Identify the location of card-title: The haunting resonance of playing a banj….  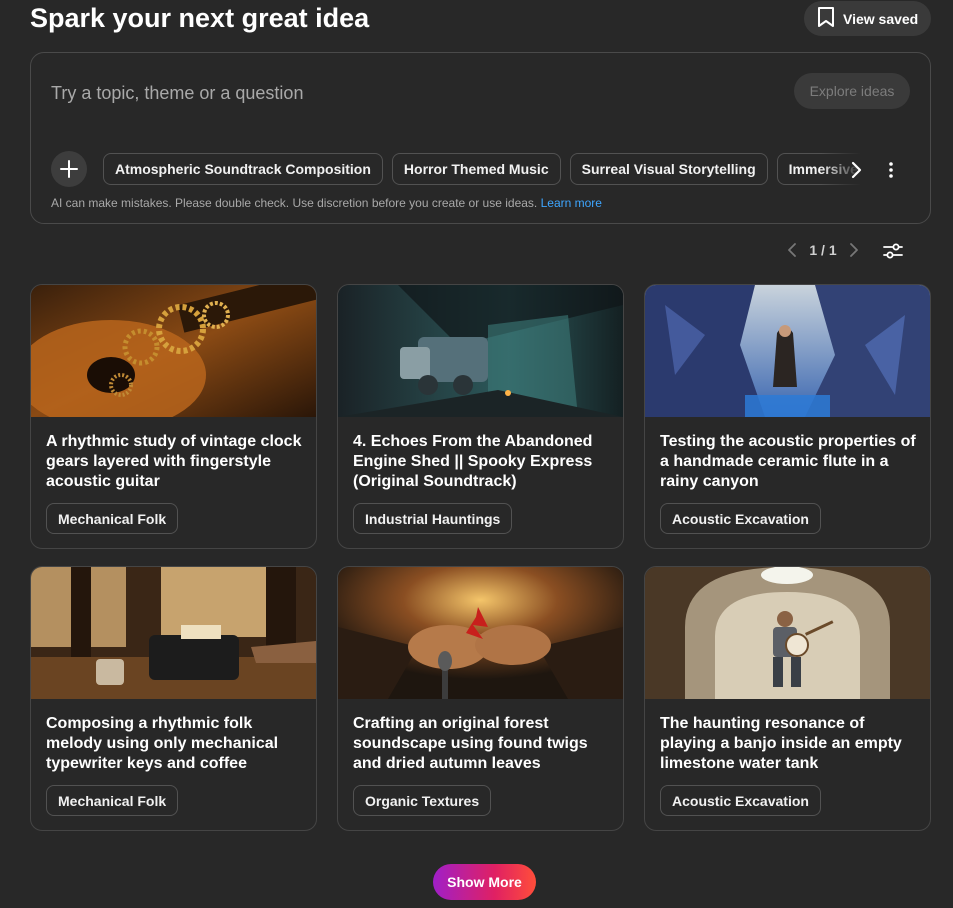
(781, 743).